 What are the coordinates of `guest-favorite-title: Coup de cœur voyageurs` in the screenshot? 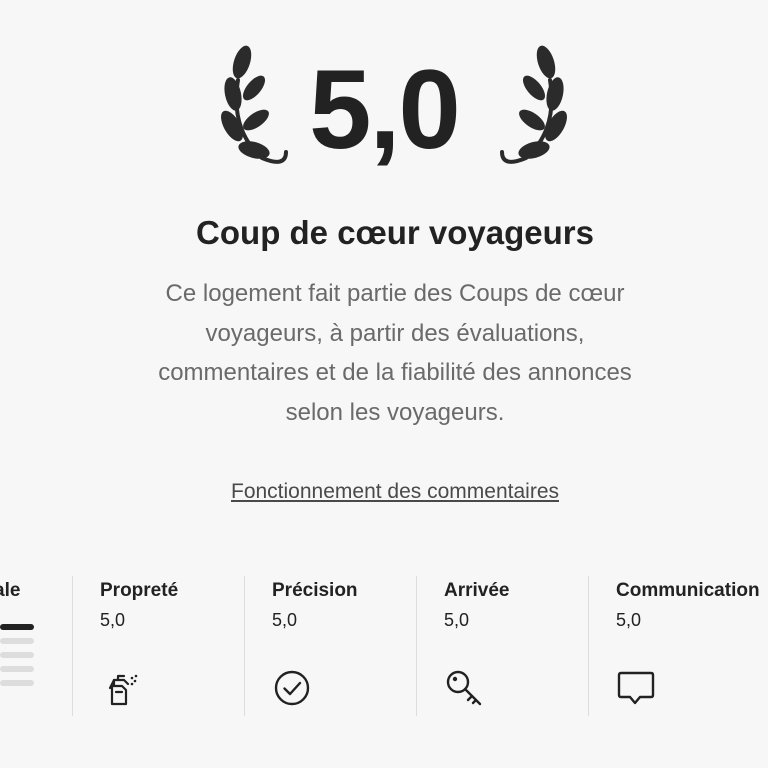 It's located at (395, 232).